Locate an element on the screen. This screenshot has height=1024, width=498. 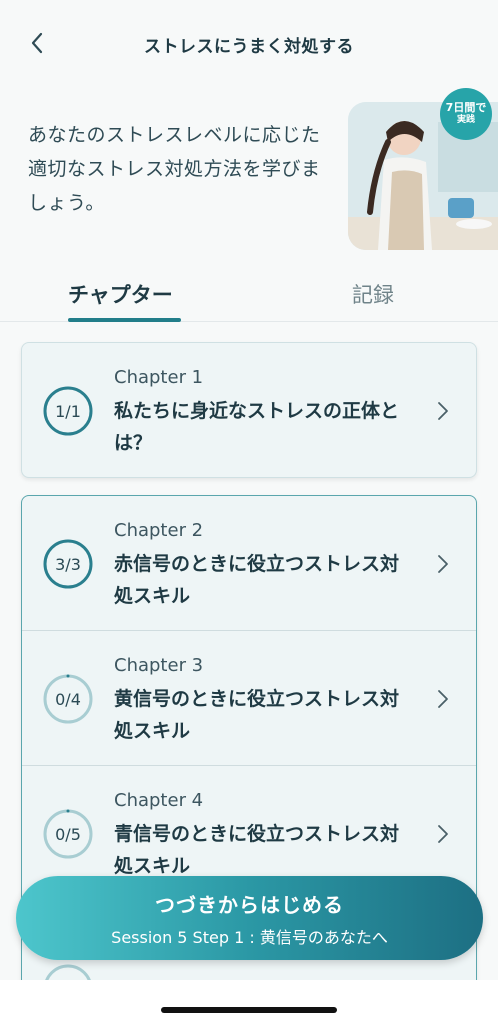
continue-button-title: つづきからはじめる is located at coordinates (249, 904).